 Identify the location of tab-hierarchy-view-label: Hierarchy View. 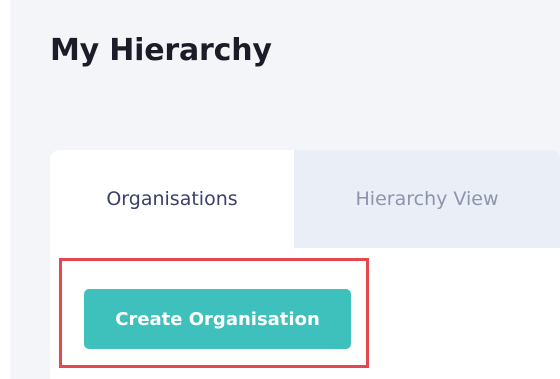
(427, 199).